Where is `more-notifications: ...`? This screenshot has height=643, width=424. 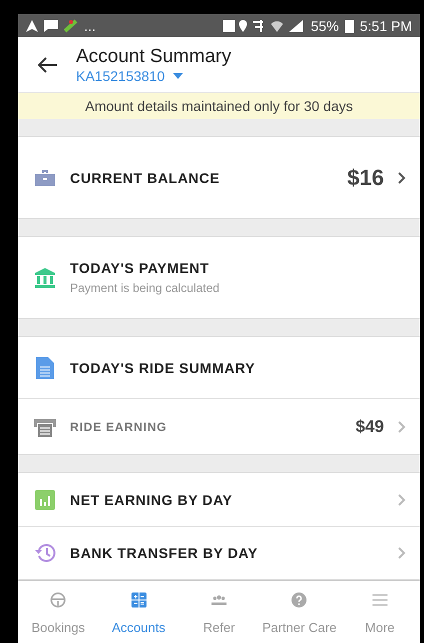
more-notifications: ... is located at coordinates (90, 26).